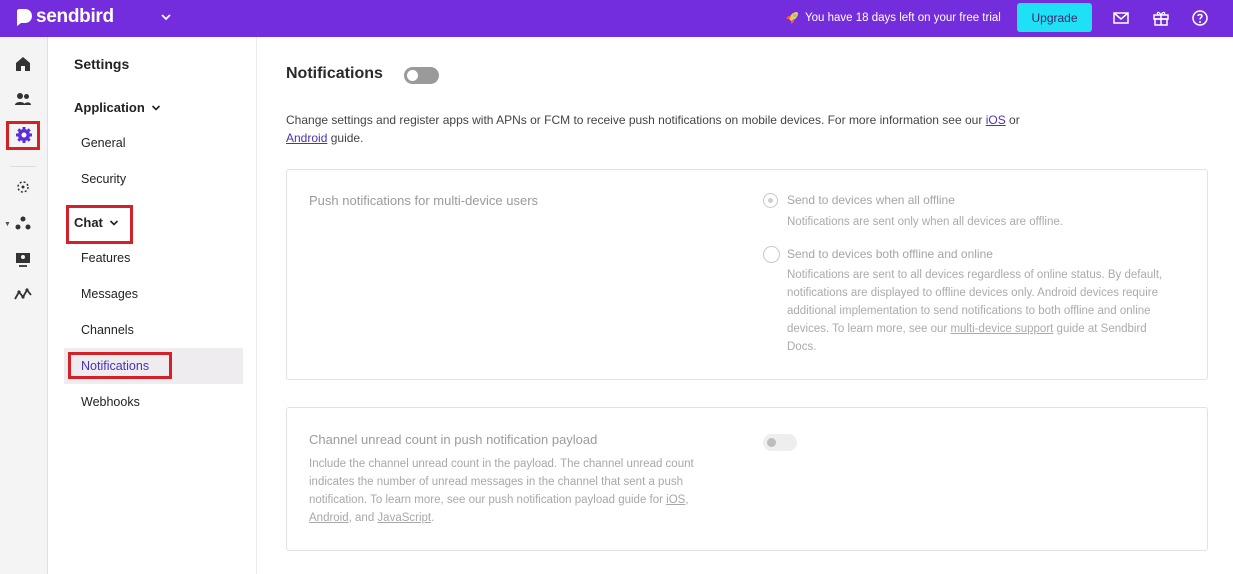  Describe the element at coordinates (771, 254) in the screenshot. I see `radio-offline-online` at that location.